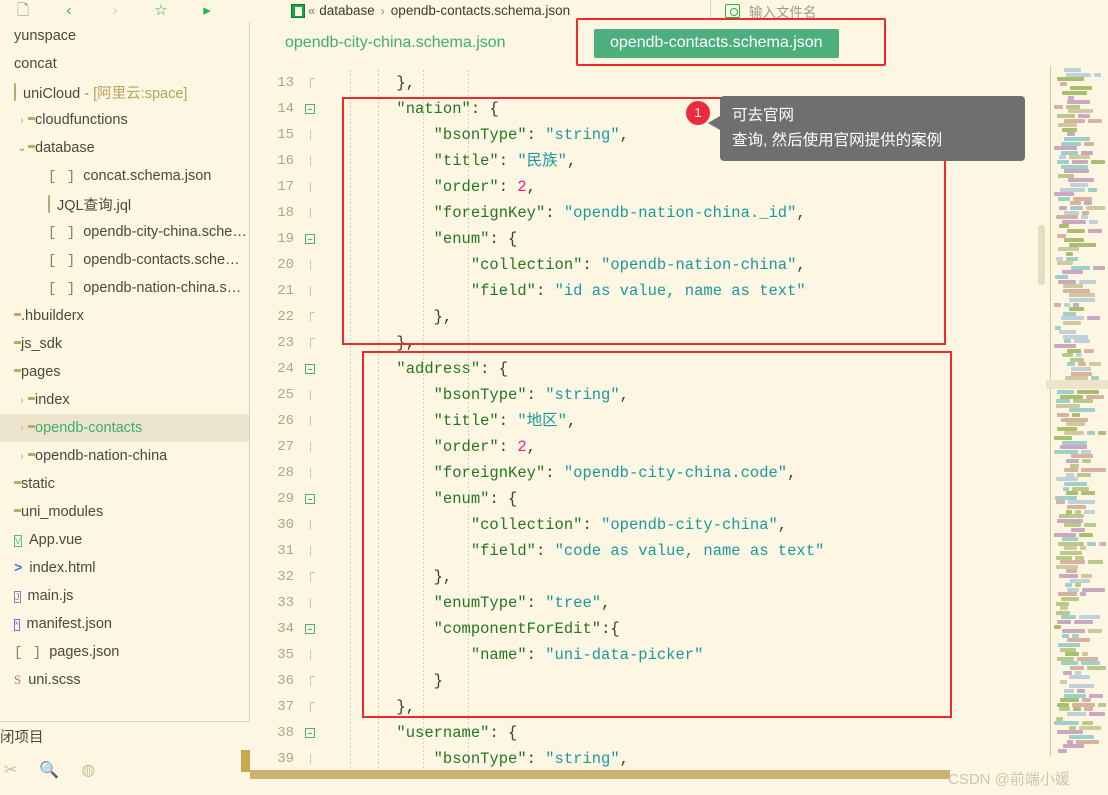 The height and width of the screenshot is (795, 1108). What do you see at coordinates (124, 36) in the screenshot?
I see `sidebar-item-yunspace: yunspace` at bounding box center [124, 36].